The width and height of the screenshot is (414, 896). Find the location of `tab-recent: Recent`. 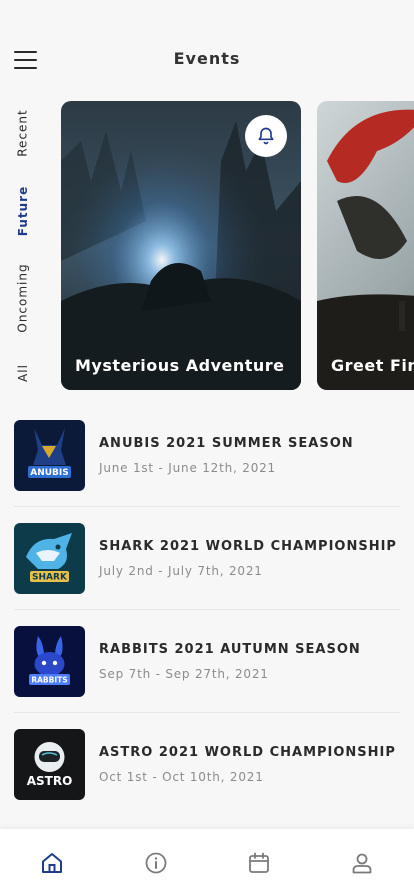

tab-recent: Recent is located at coordinates (23, 133).